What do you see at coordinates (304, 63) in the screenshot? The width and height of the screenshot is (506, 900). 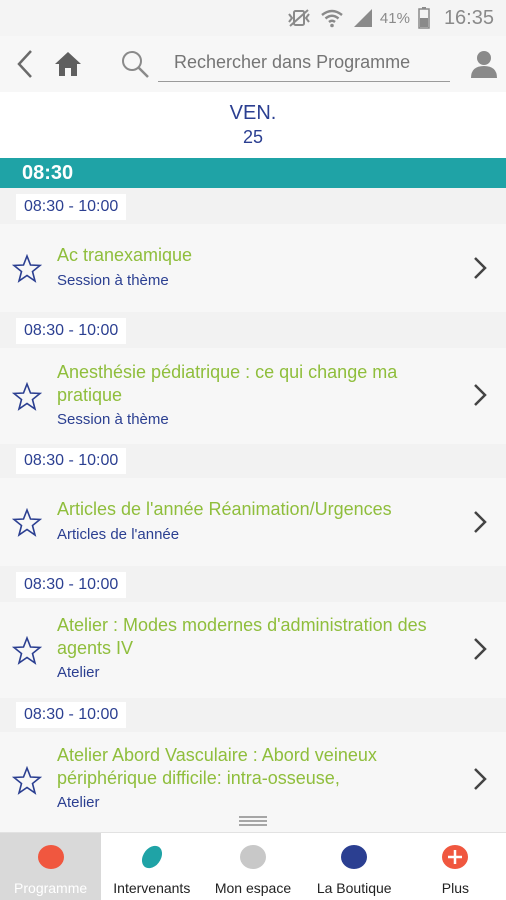 I see `search-input` at bounding box center [304, 63].